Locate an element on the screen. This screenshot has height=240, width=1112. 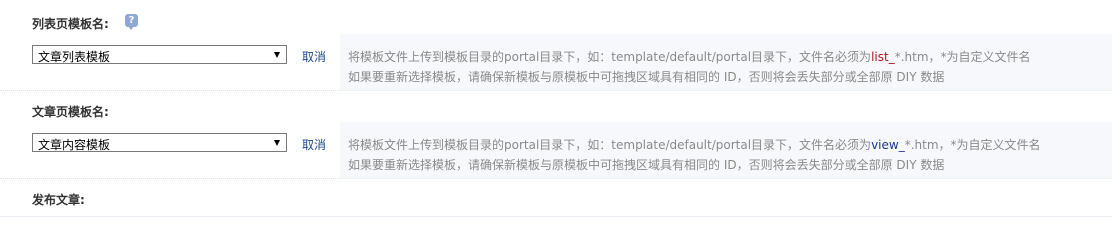
list-template-select: 文章列表模板 is located at coordinates (159, 54).